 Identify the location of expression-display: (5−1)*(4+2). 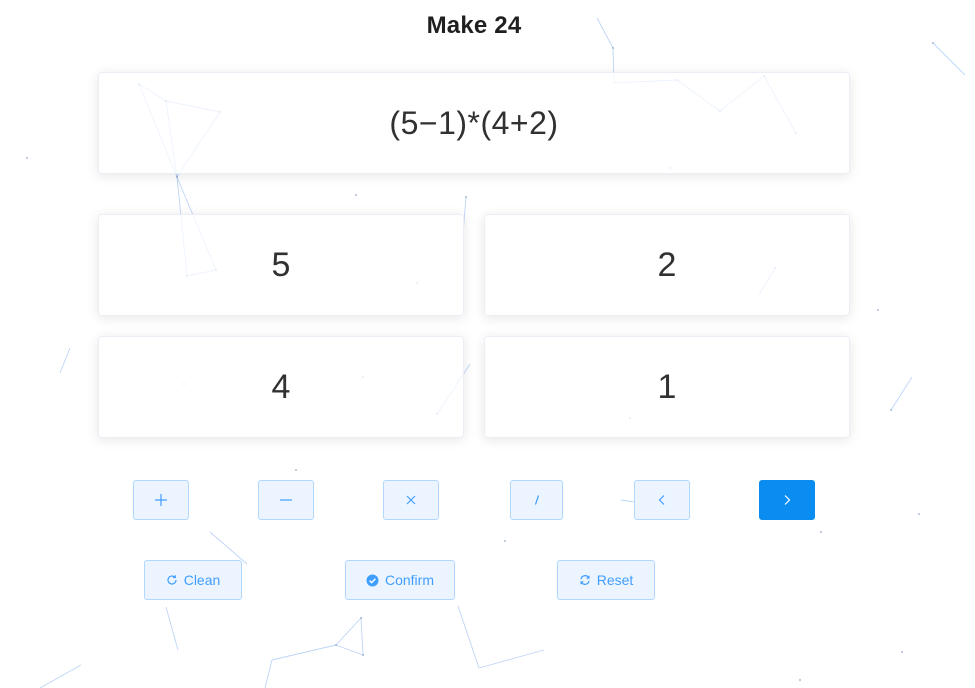
(474, 123).